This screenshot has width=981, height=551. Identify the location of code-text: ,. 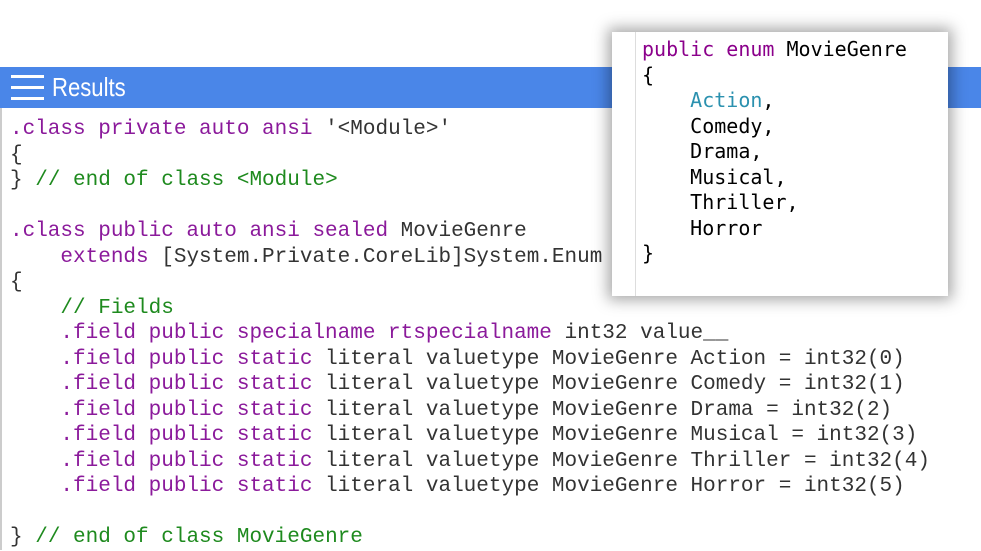
(768, 100).